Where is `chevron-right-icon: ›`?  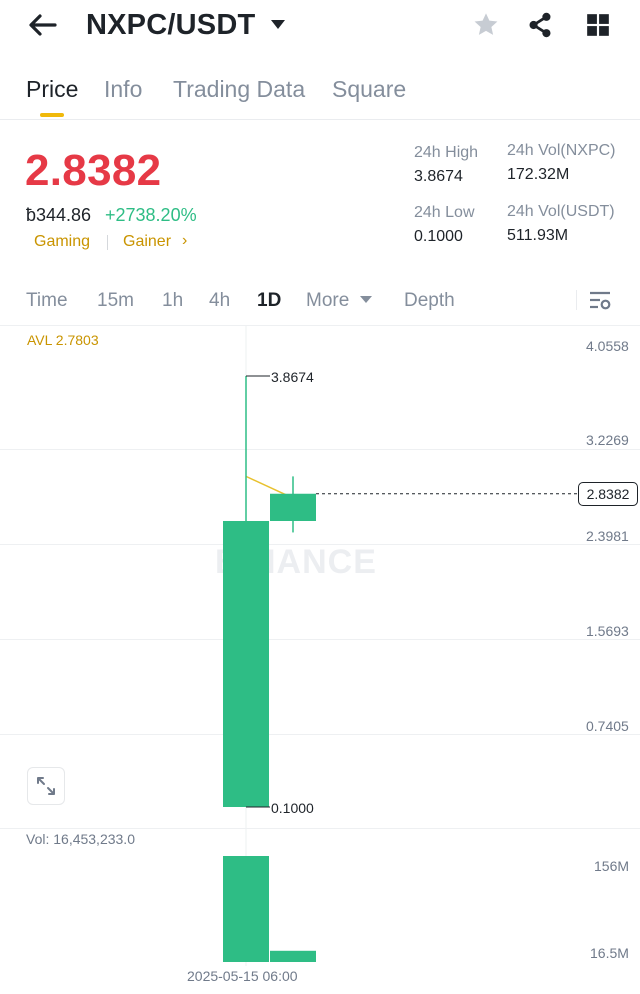
chevron-right-icon: › is located at coordinates (184, 241).